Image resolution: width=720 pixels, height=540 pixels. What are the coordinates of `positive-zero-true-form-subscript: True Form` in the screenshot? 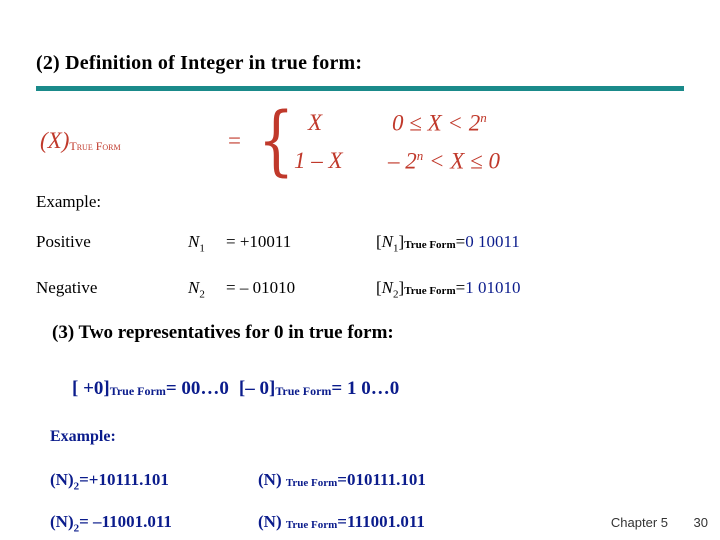 It's located at (137, 391).